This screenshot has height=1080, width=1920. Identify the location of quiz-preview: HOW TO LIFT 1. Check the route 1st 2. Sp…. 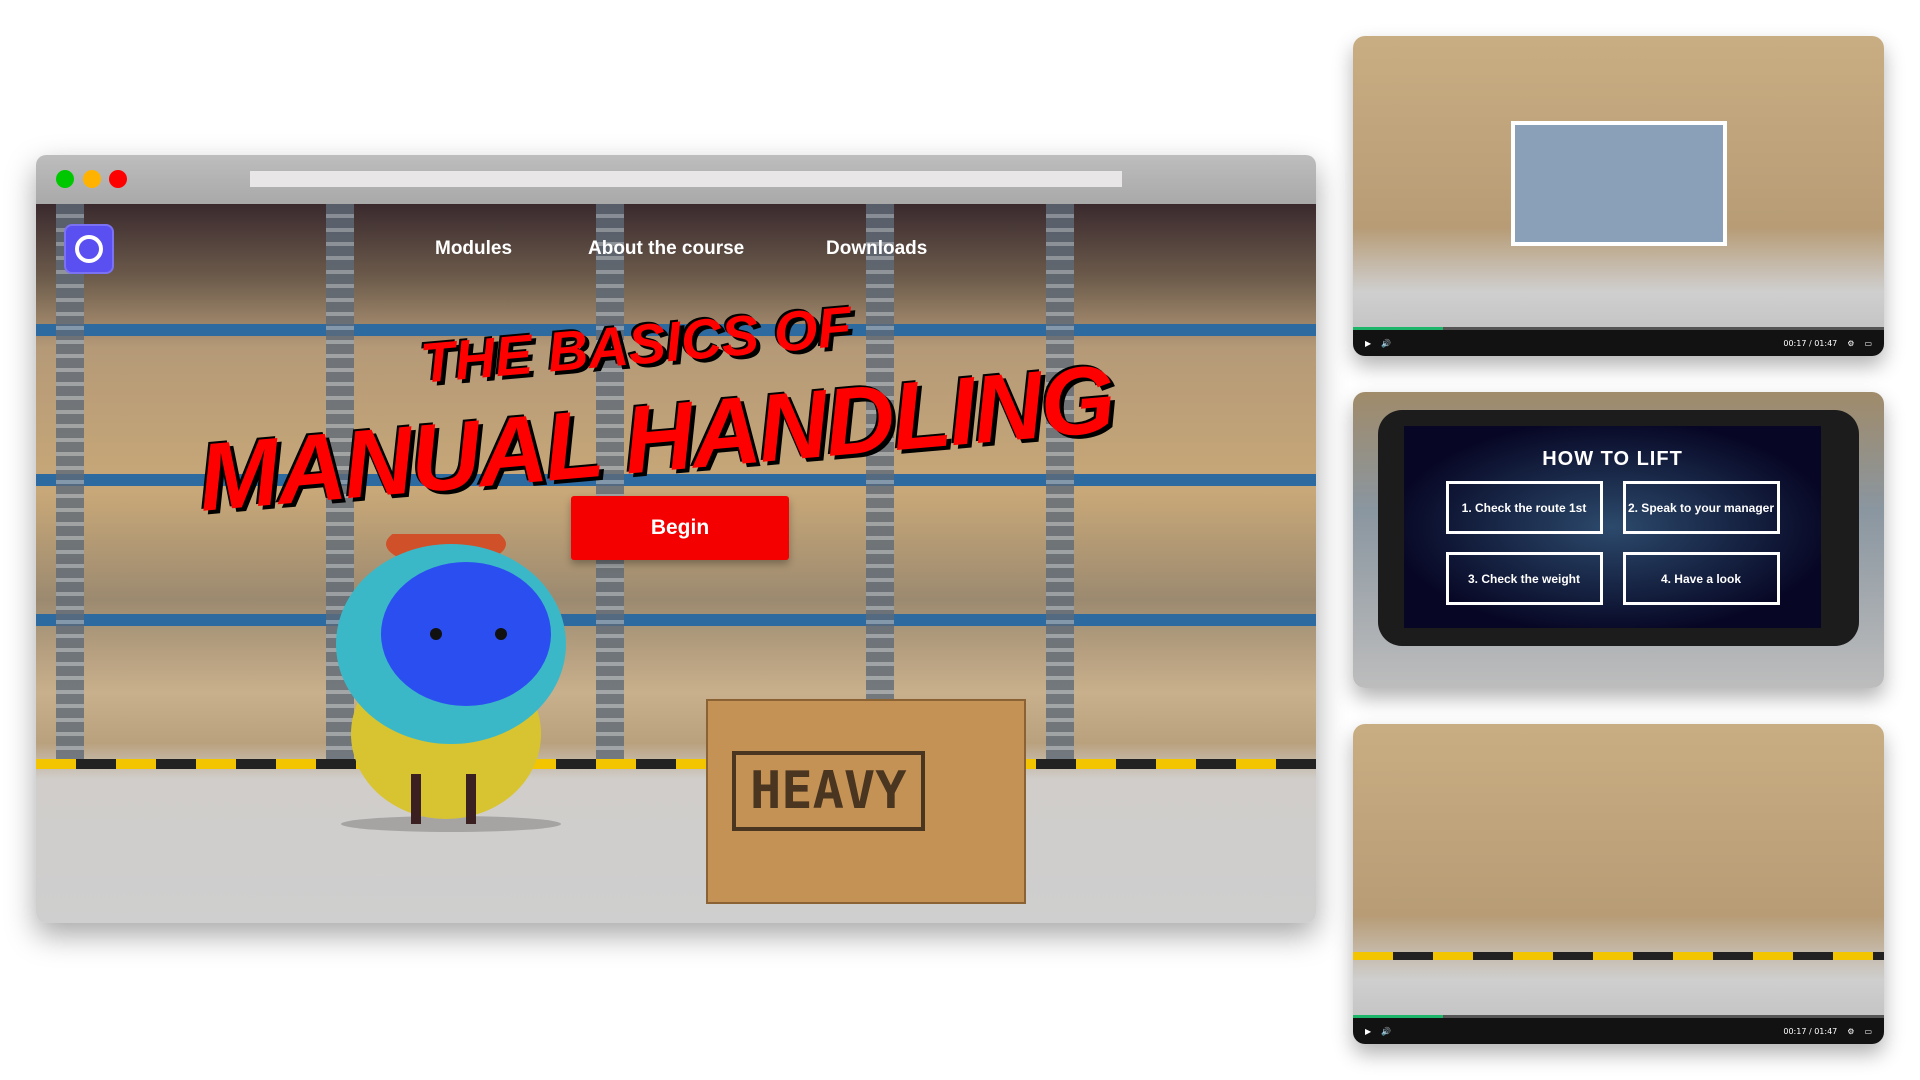
(1618, 540).